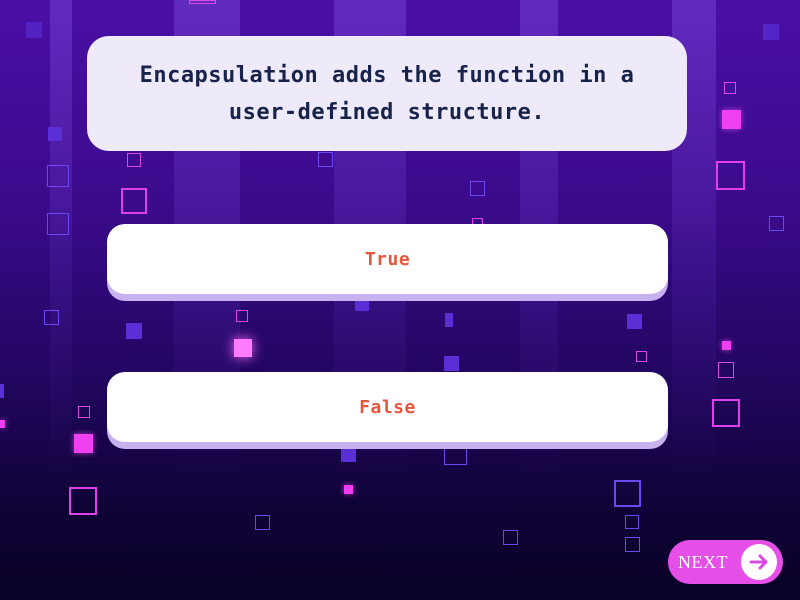  I want to click on answer-label: False, so click(387, 407).